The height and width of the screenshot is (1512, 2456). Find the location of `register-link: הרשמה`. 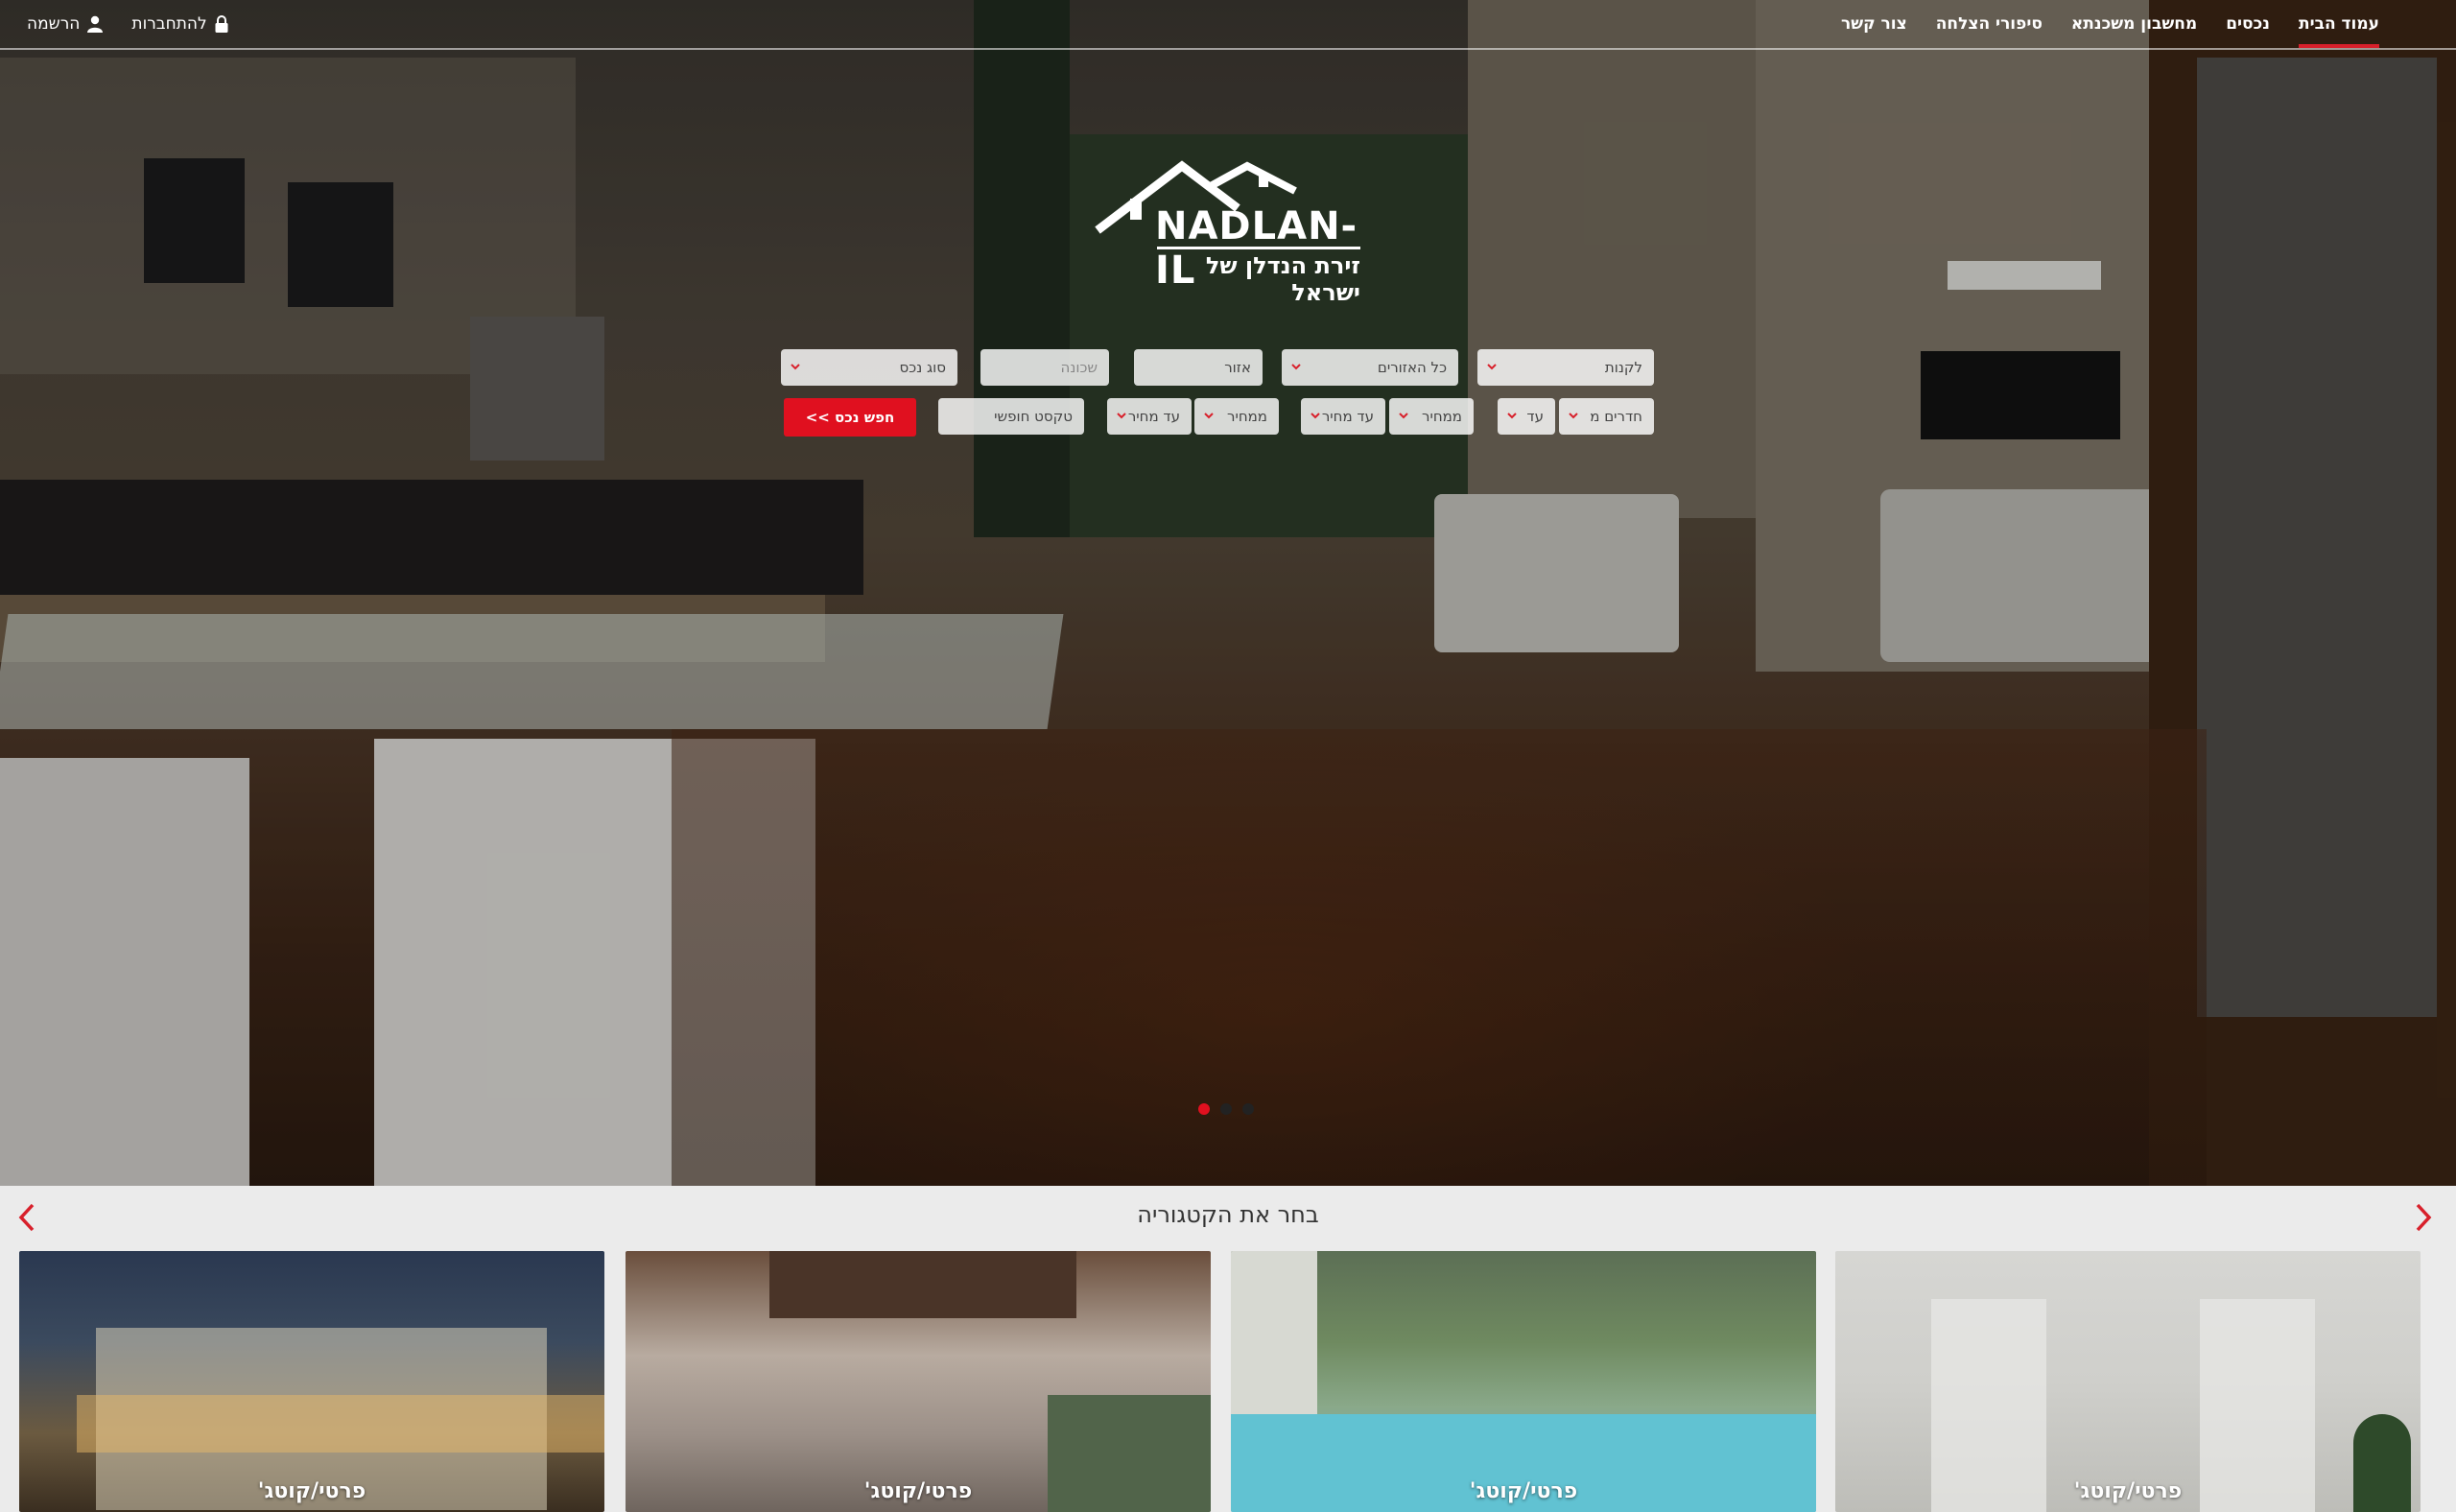

register-link: הרשמה is located at coordinates (65, 24).